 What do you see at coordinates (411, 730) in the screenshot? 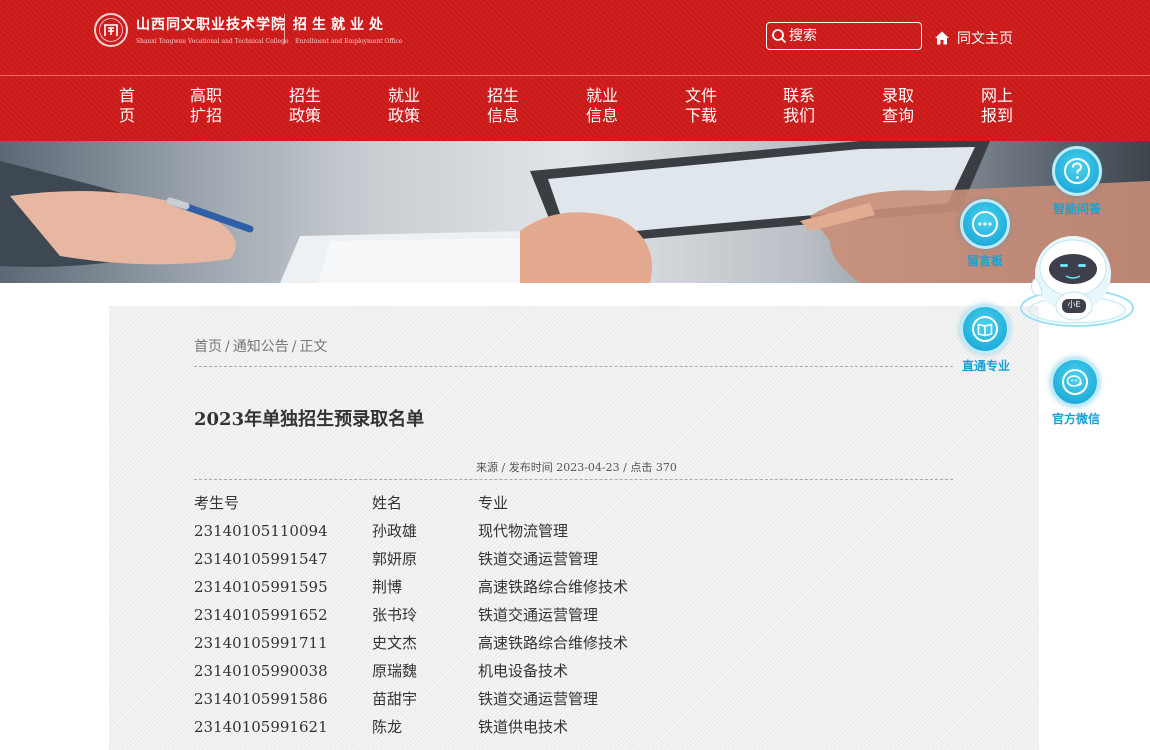
I see `table-row: 23140105991621 陈龙 铁道供电技术` at bounding box center [411, 730].